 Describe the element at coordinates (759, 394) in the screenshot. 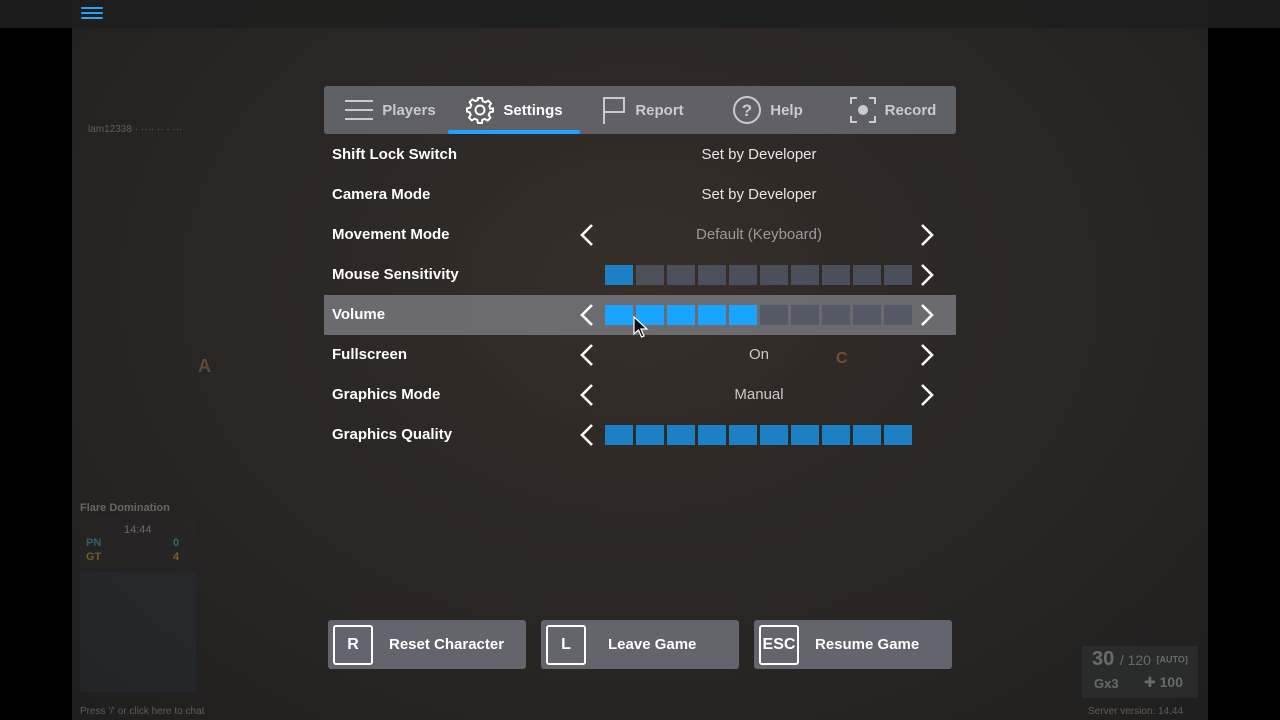

I see `setting-value: Manual` at that location.